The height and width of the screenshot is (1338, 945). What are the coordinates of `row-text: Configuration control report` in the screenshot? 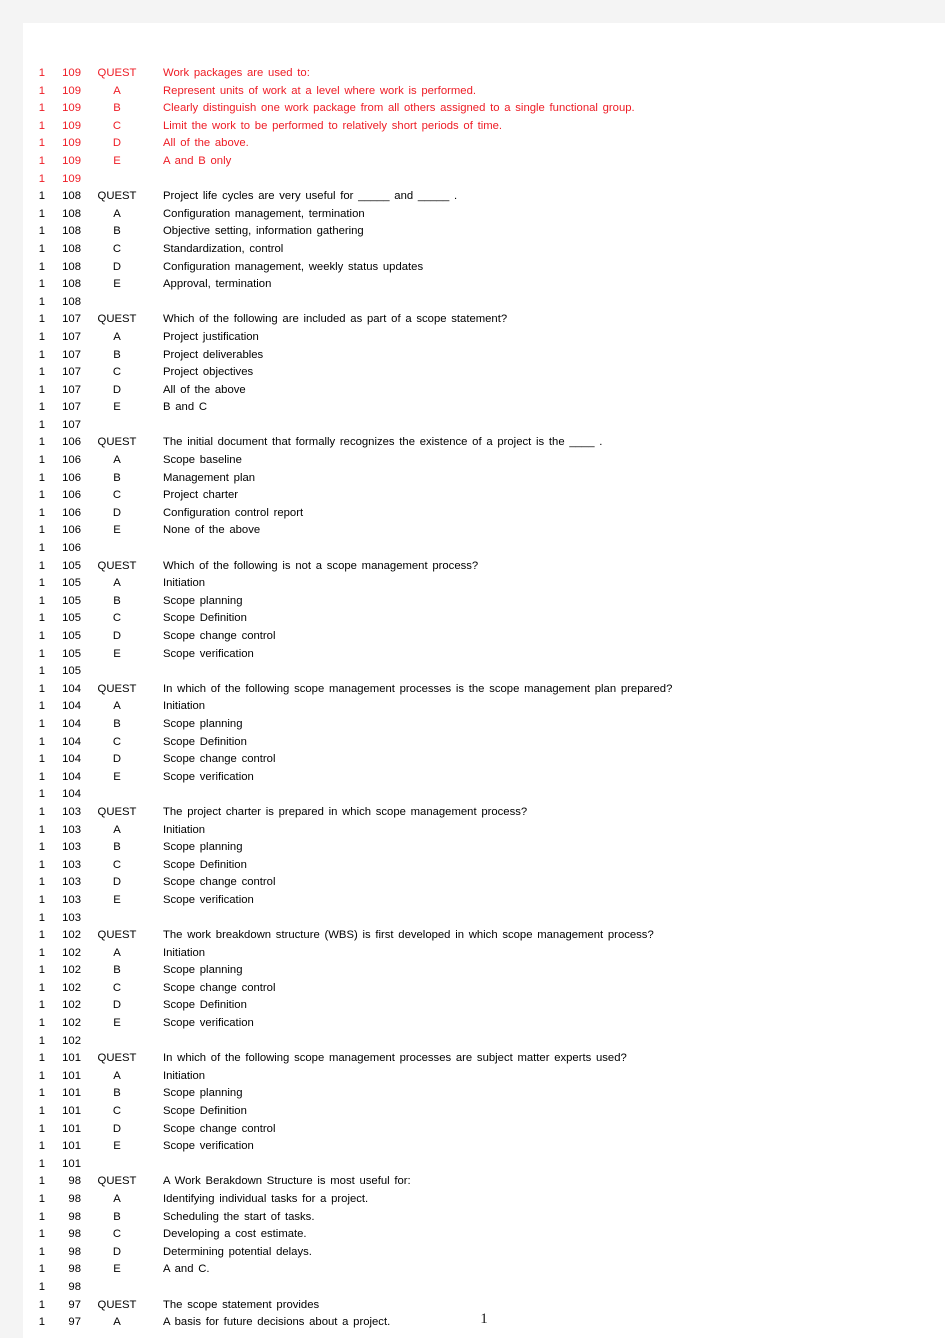 It's located at (233, 512).